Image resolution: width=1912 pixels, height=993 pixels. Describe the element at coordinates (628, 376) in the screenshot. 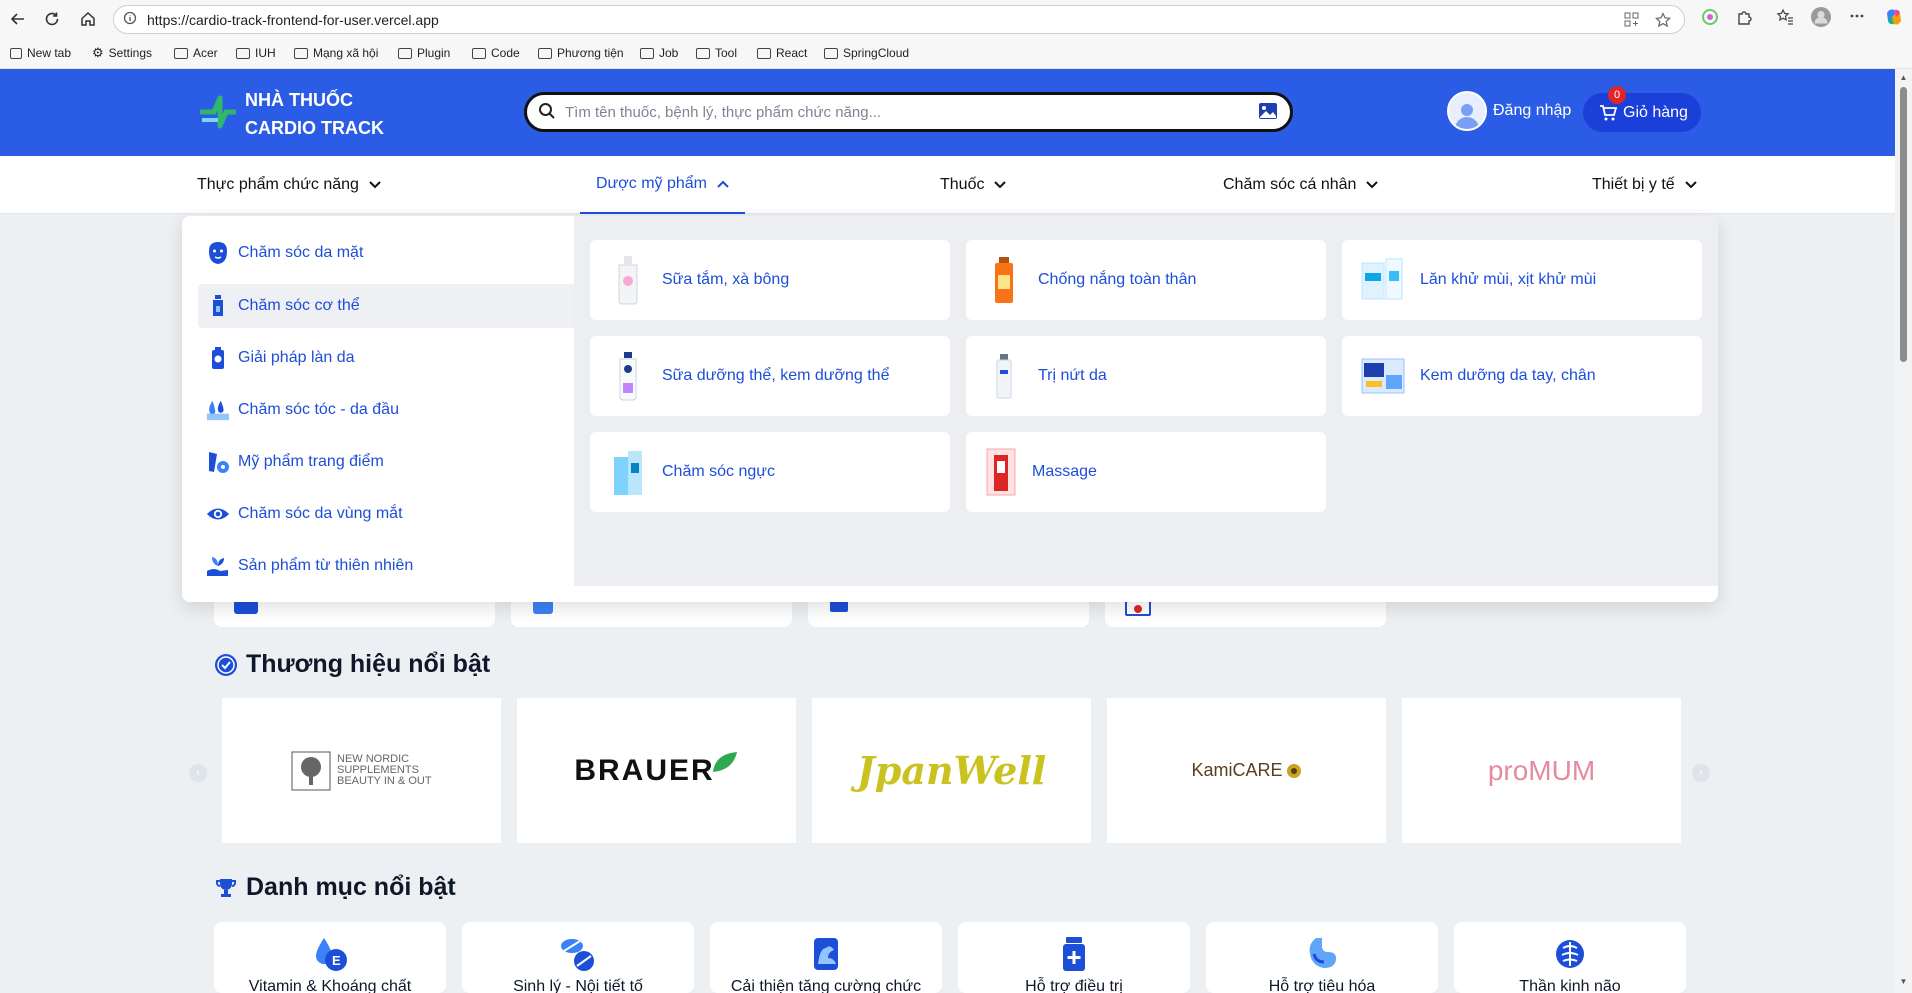

I see `body-lotion-bottle-image` at that location.